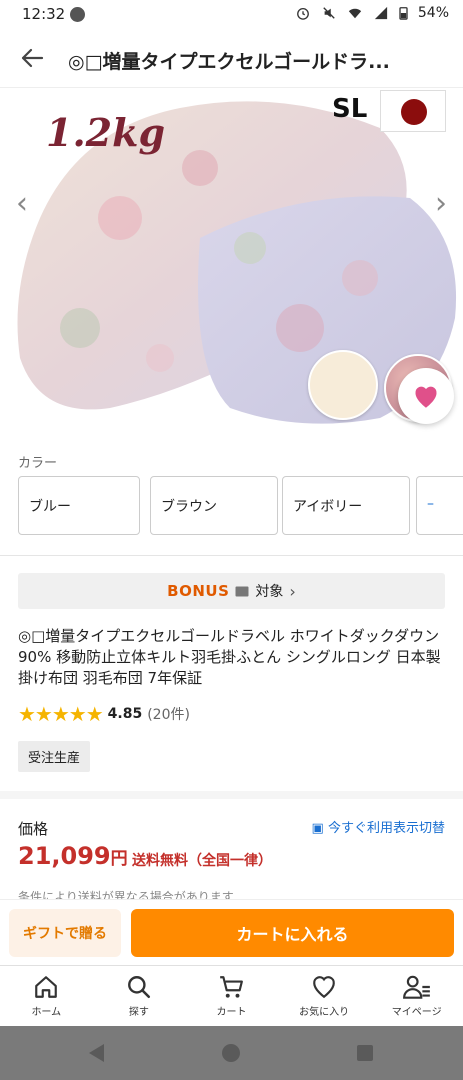 The height and width of the screenshot is (1080, 463). I want to click on home-icon, so click(46, 987).